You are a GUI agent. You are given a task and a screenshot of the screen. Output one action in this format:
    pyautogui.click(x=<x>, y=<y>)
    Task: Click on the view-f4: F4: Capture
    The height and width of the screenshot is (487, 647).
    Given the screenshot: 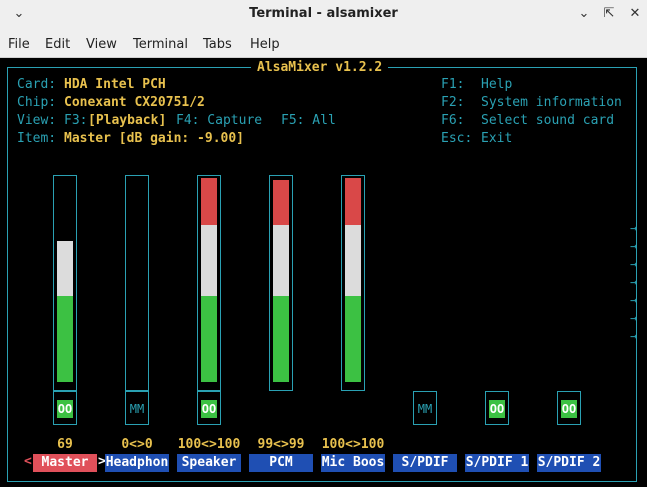 What is the action you would take?
    pyautogui.click(x=219, y=121)
    